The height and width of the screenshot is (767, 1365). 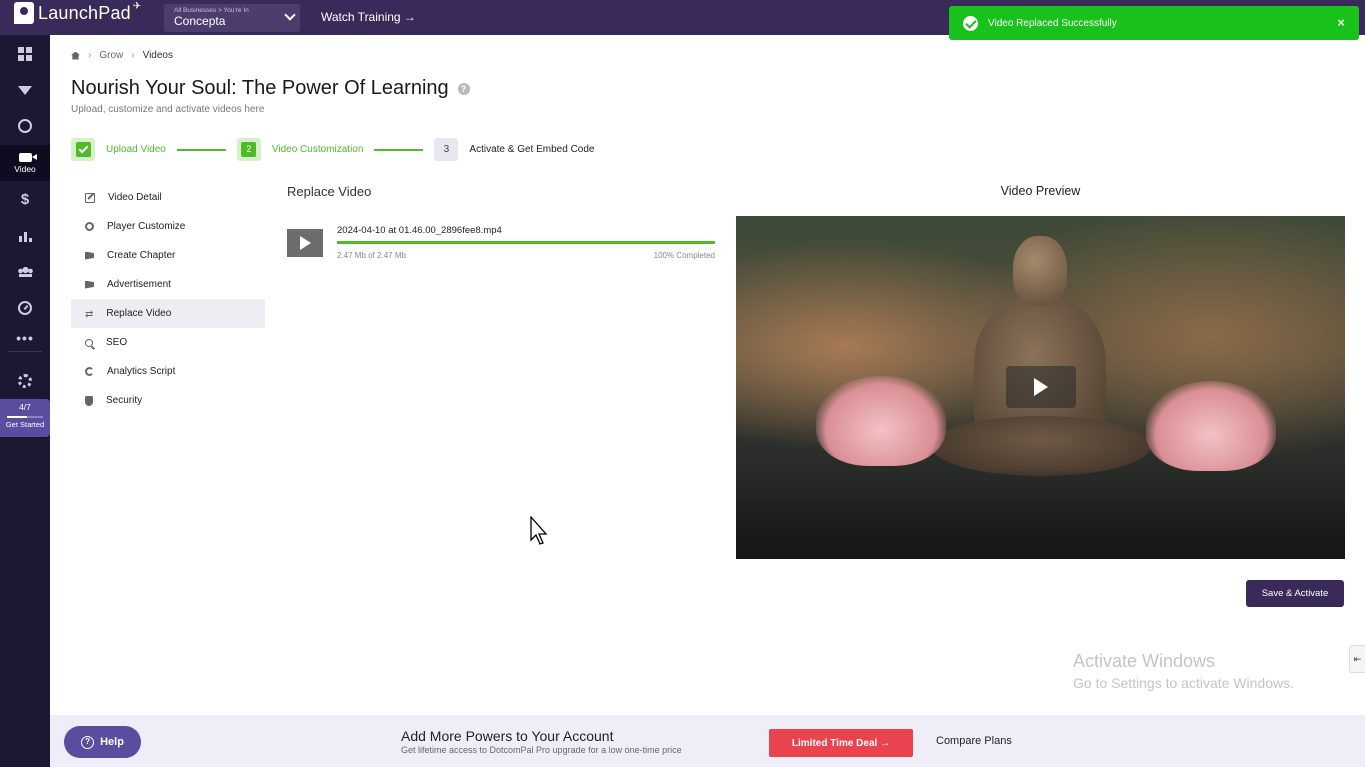 I want to click on page-title-text: Nourish Your Soul: The Power Of Learning, so click(x=260, y=88).